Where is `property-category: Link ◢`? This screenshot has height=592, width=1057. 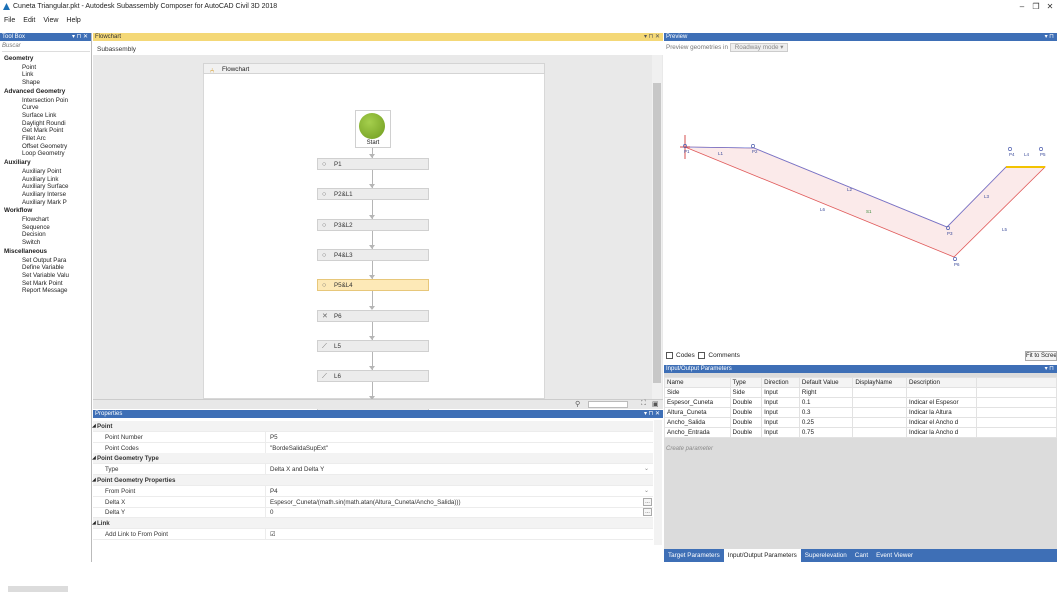 property-category: Link ◢ is located at coordinates (372, 524).